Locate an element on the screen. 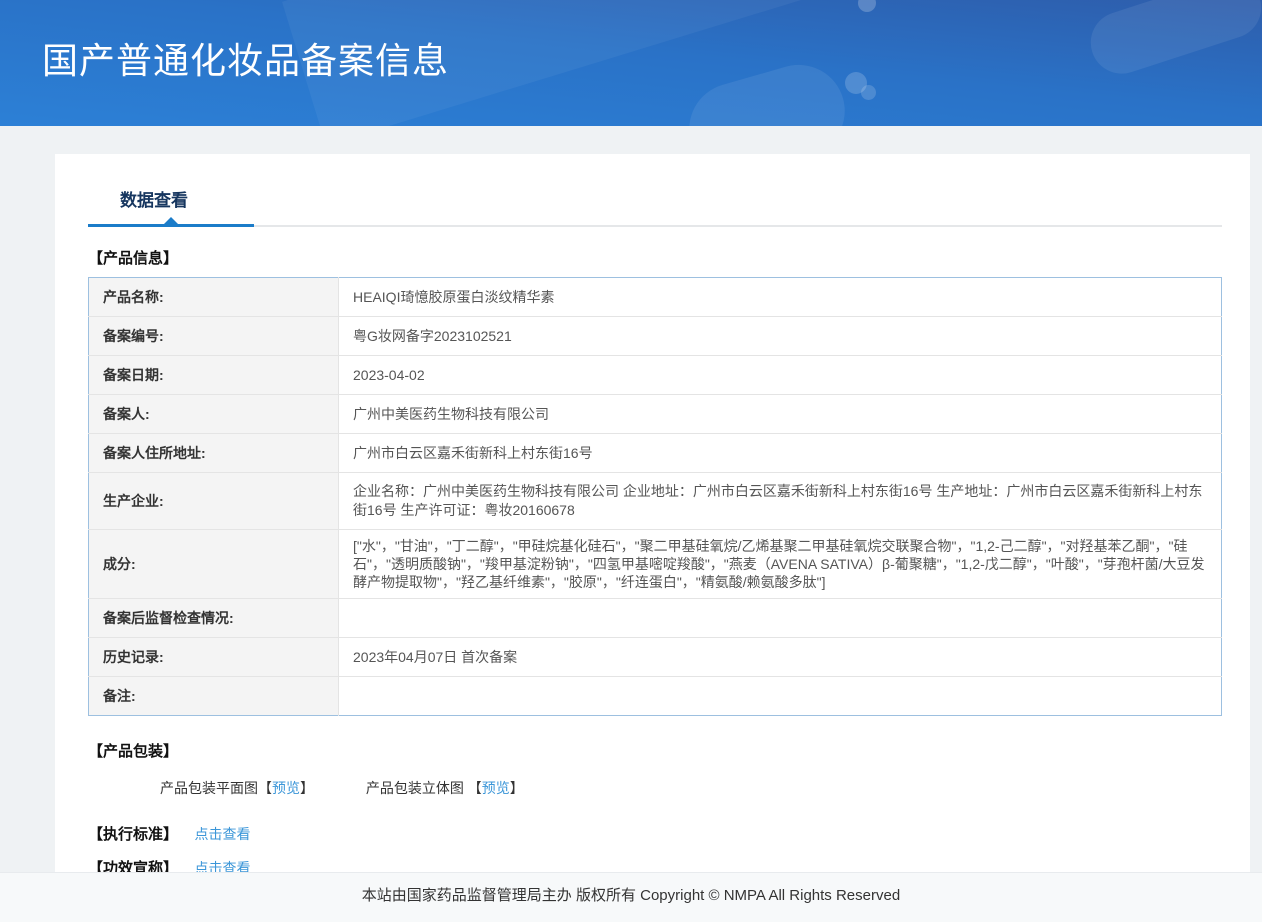 This screenshot has width=1262, height=922. row-value: 广州中美医药生物科技有限公司 is located at coordinates (451, 413).